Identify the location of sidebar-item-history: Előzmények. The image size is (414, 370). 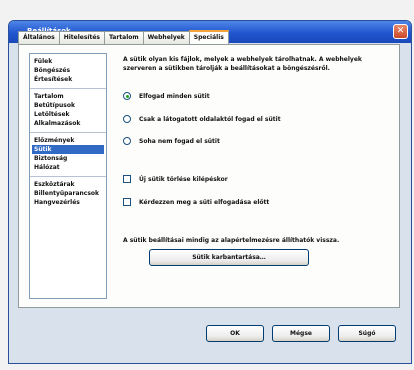
(68, 140).